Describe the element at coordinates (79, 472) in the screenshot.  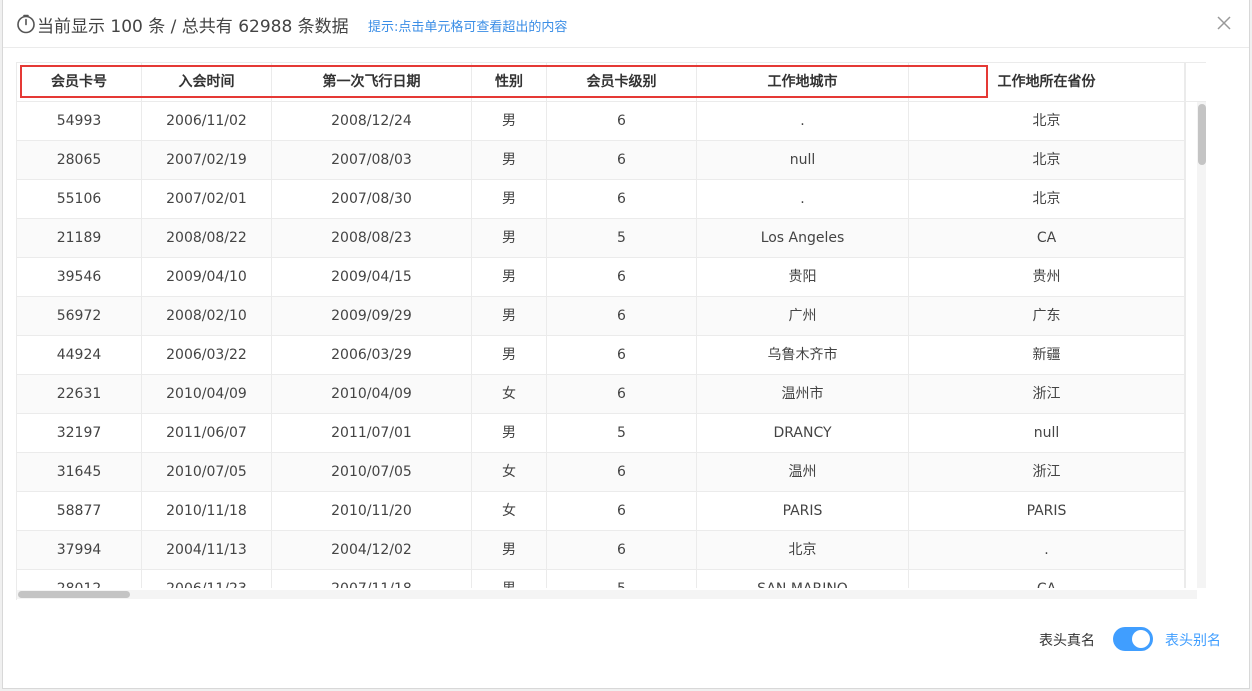
I see `table-cell: 31645` at that location.